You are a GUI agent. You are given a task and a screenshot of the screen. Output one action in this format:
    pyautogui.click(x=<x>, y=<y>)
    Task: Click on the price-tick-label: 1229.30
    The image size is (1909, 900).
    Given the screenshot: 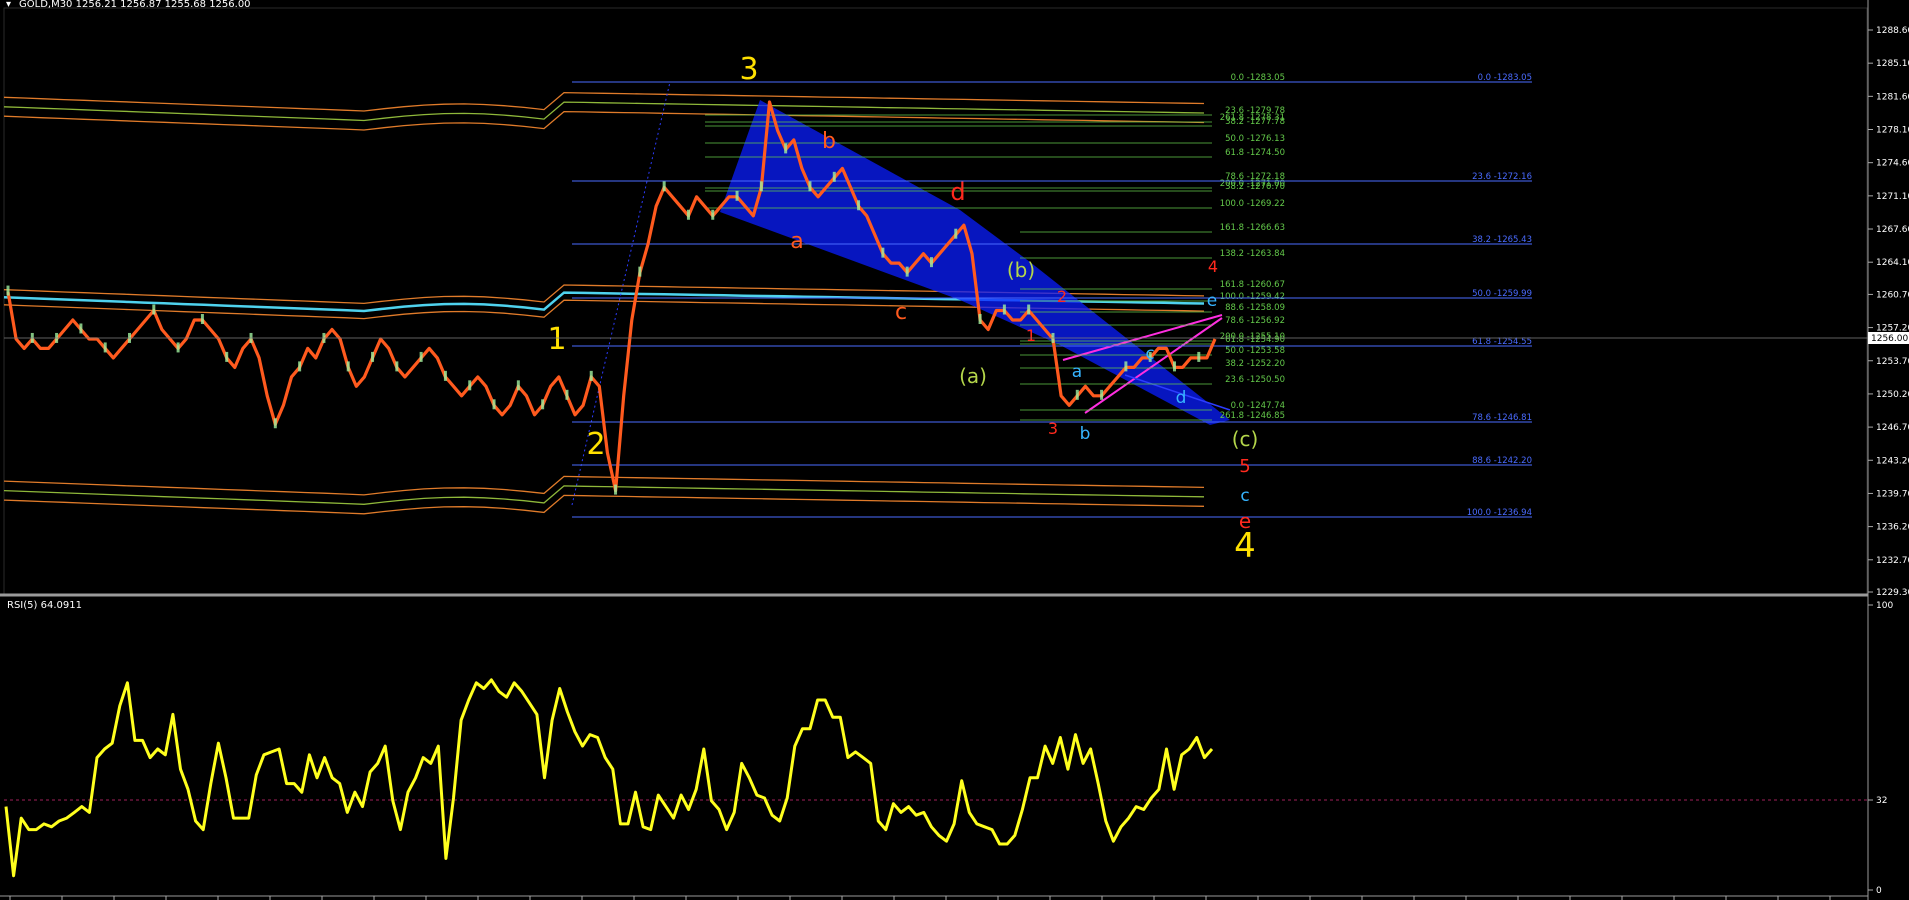 What is the action you would take?
    pyautogui.click(x=1892, y=593)
    